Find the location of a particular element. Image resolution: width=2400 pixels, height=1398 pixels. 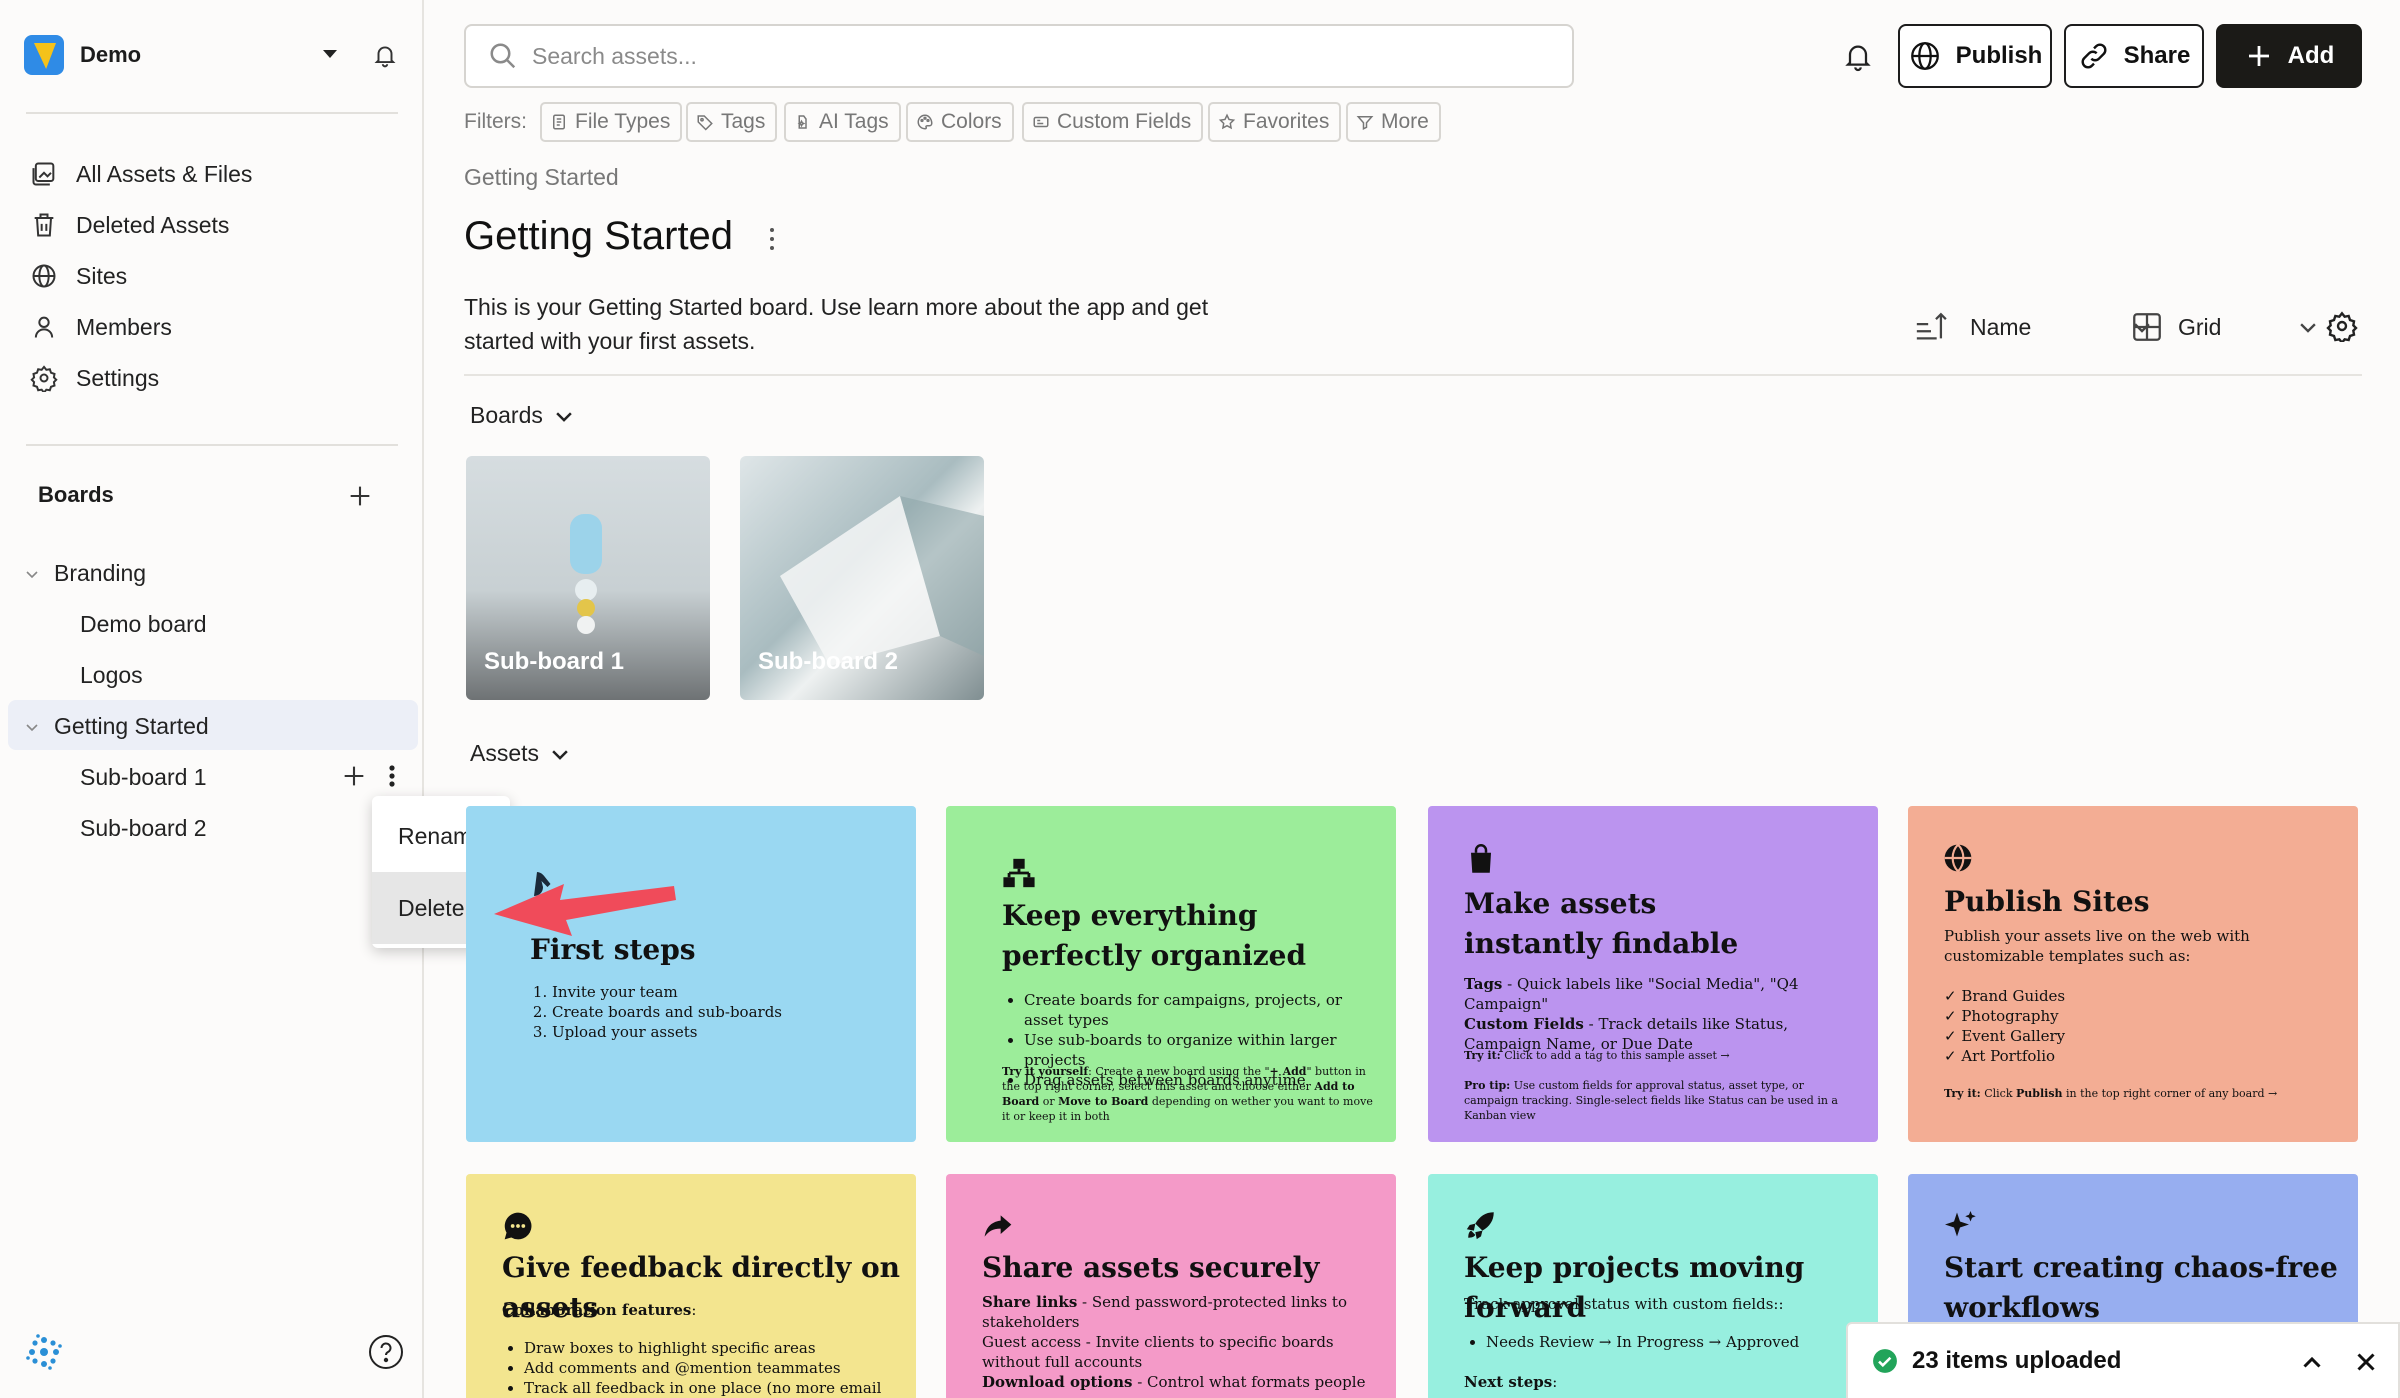

search-input is located at coordinates (982, 56).